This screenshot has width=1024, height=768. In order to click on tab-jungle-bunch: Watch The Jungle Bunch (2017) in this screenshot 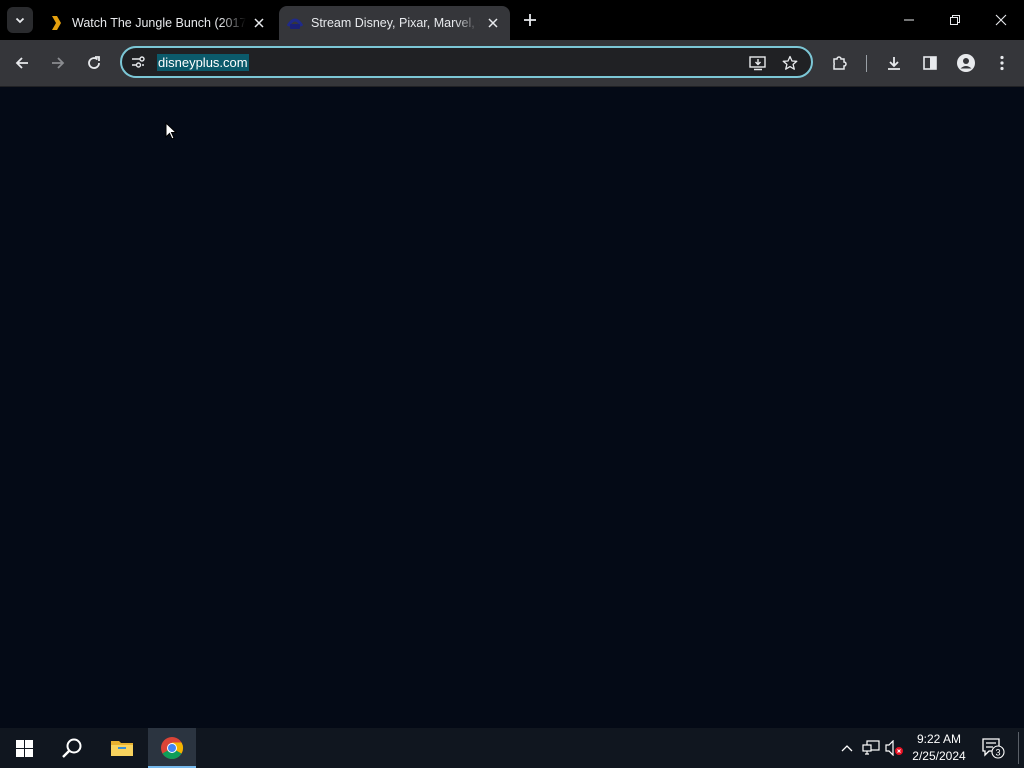, I will do `click(158, 23)`.